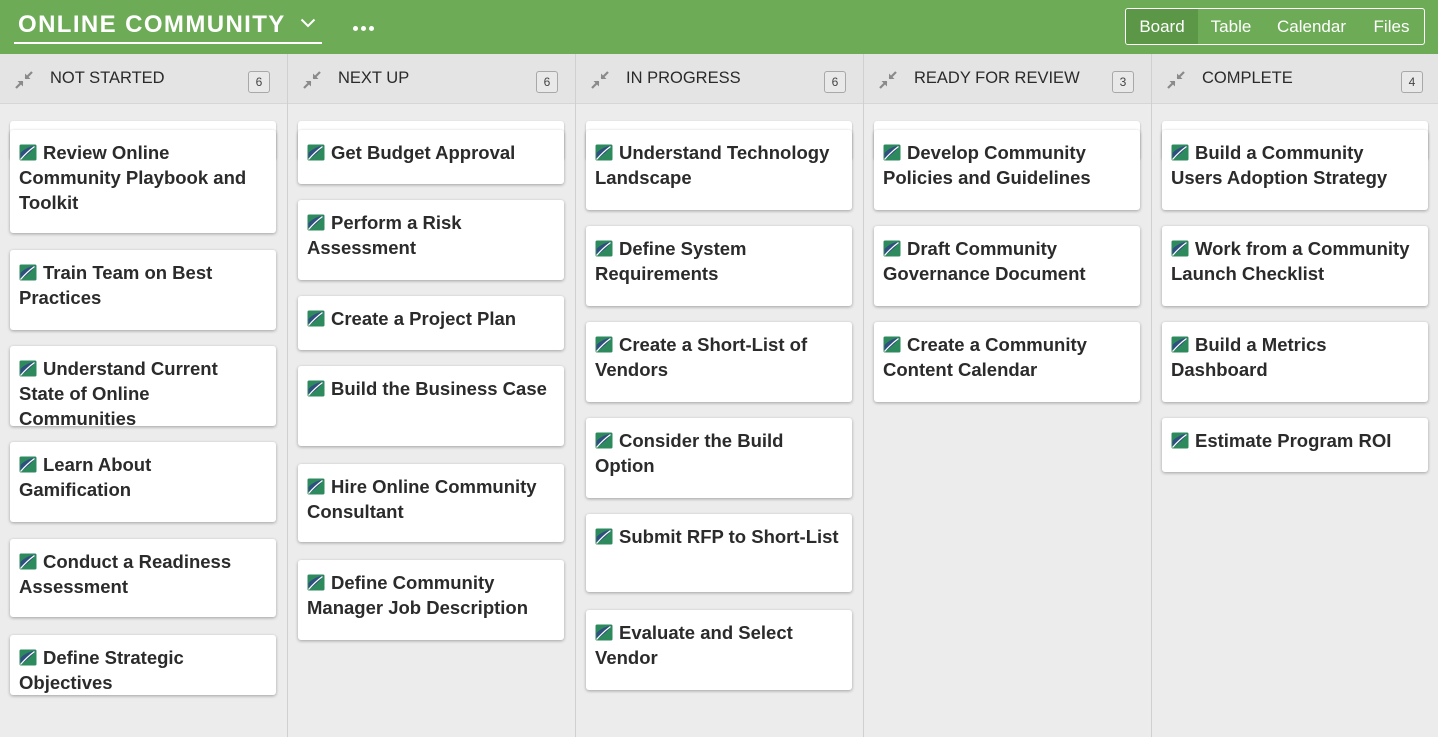 The image size is (1438, 737). I want to click on task-title-text: Train Team on Best Practices, so click(116, 285).